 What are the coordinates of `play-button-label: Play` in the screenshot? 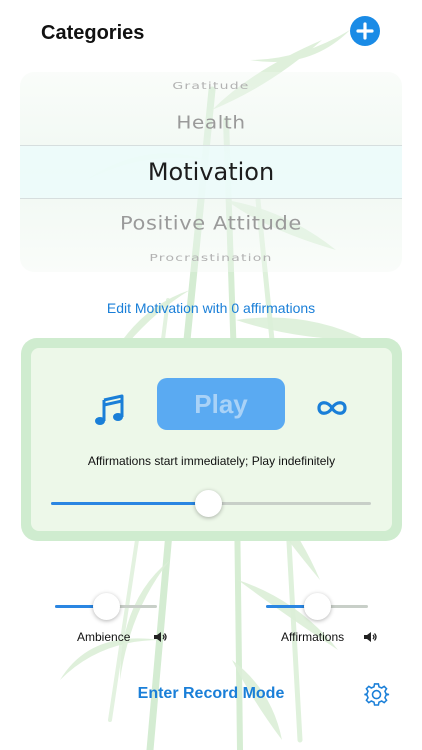 It's located at (221, 403).